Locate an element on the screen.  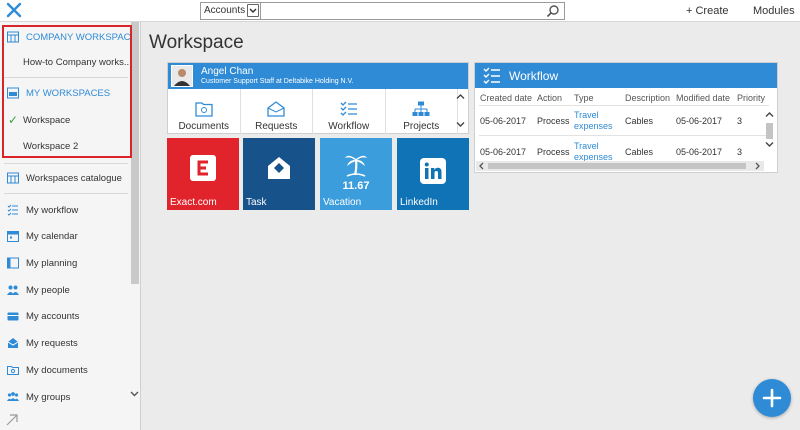
sidebar-item-my-people: My people is located at coordinates (65, 290).